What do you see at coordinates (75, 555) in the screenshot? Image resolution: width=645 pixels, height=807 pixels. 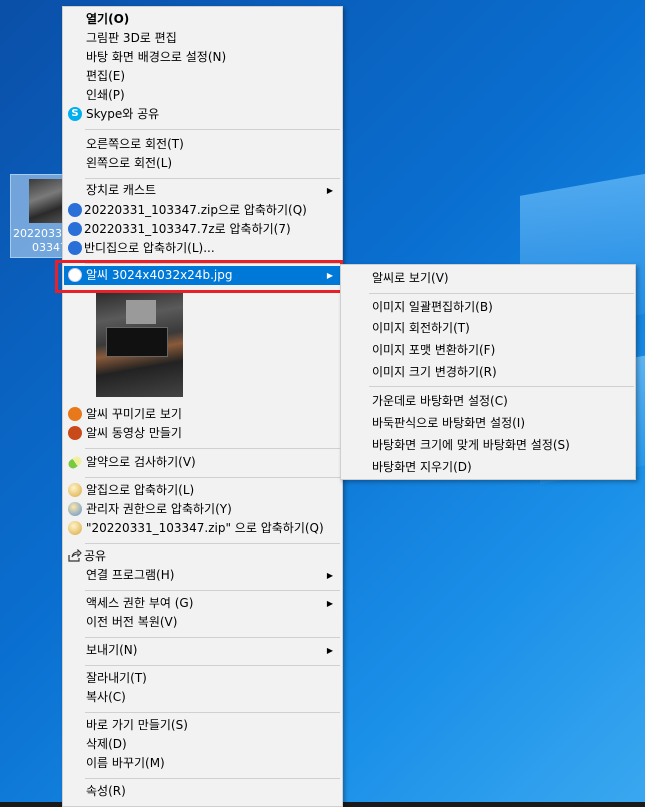 I see `share-icon` at bounding box center [75, 555].